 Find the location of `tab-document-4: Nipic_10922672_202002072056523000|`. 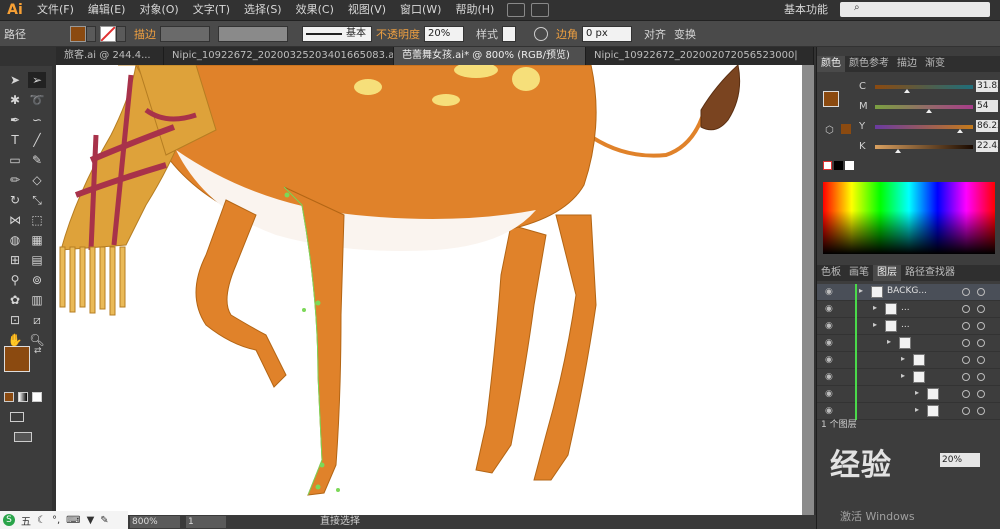

tab-document-4: Nipic_10922672_202002072056523000| is located at coordinates (700, 56).